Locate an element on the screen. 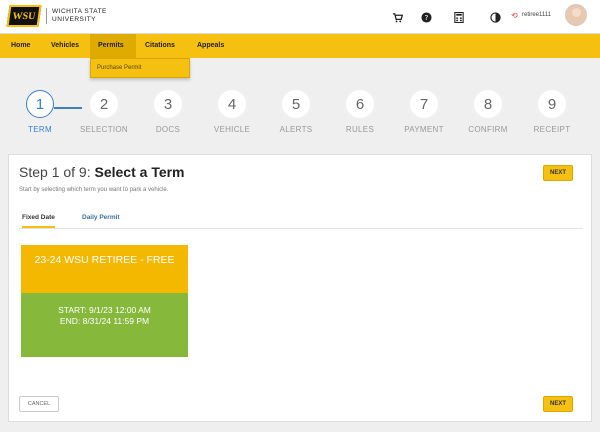 The width and height of the screenshot is (600, 432). step-label: VEHICLE is located at coordinates (232, 129).